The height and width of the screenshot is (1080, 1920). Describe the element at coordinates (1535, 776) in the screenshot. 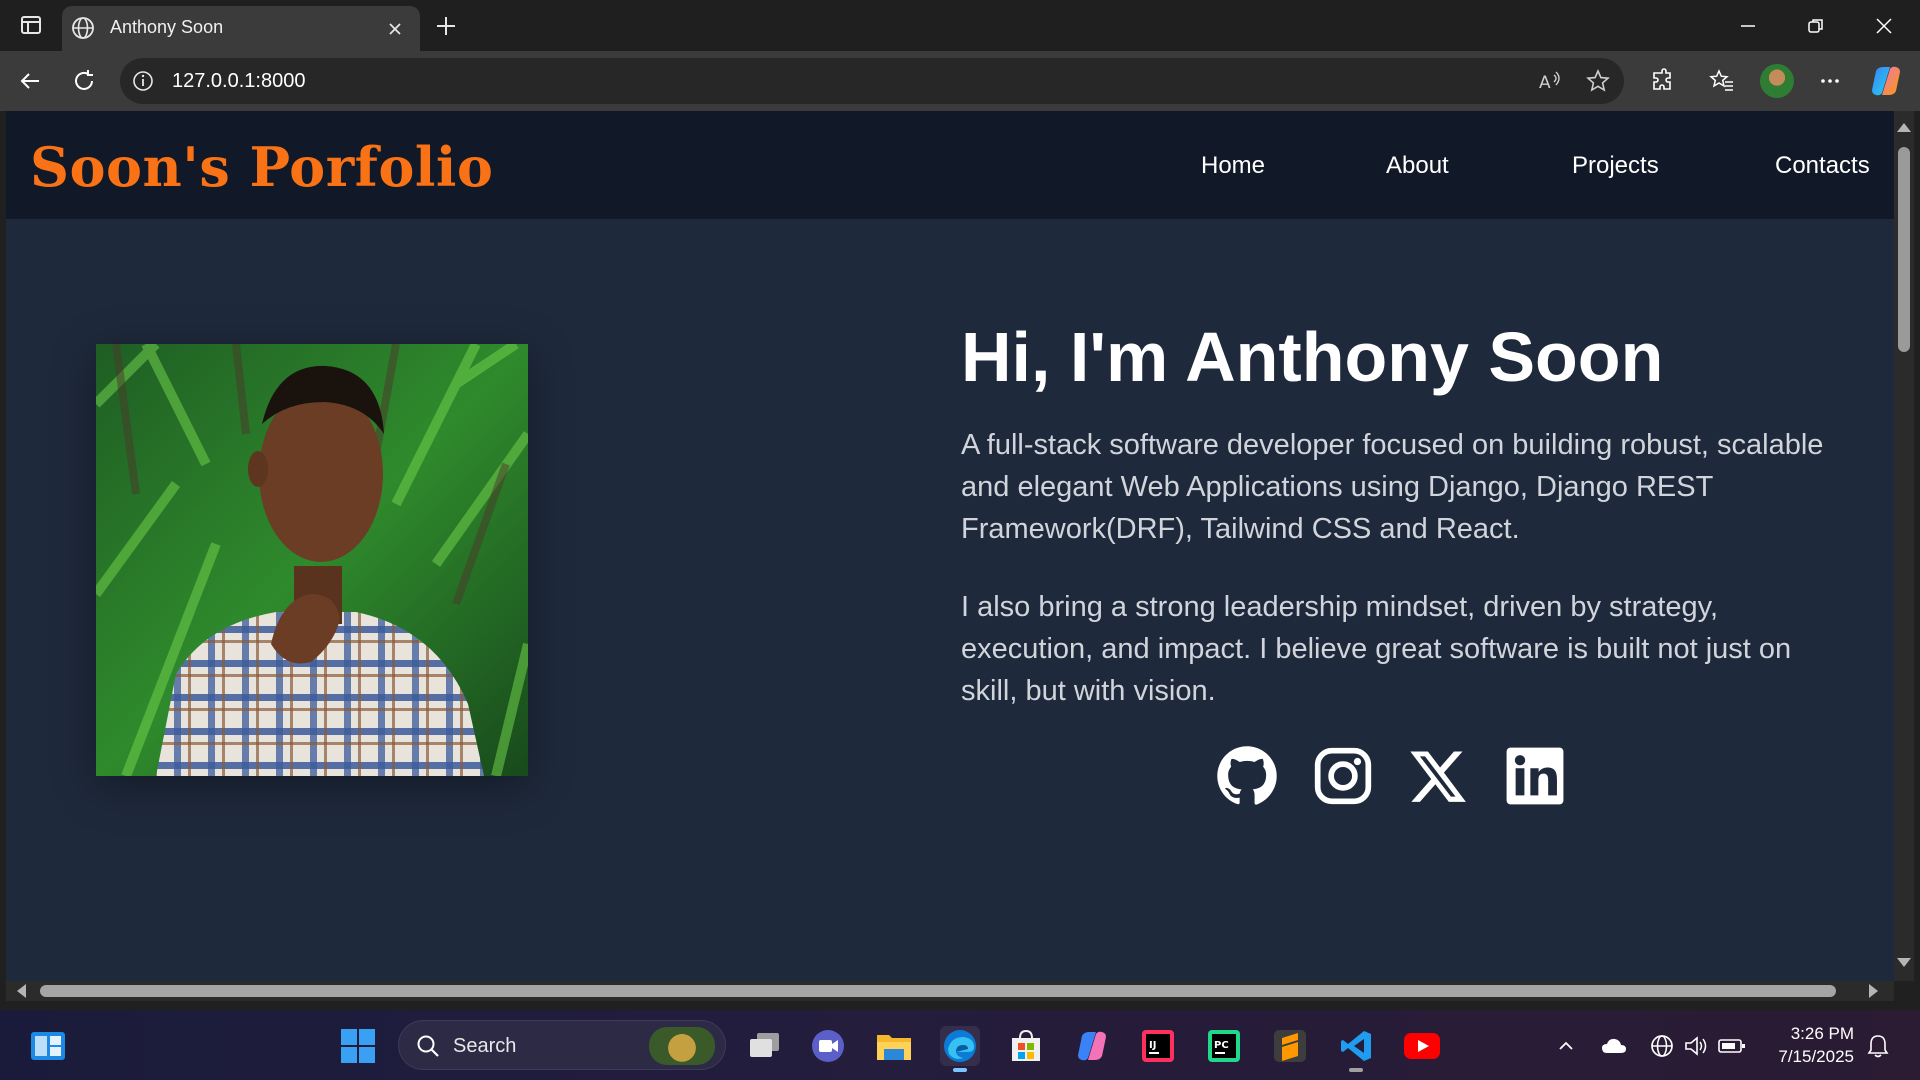

I see `linkedin-icon` at that location.